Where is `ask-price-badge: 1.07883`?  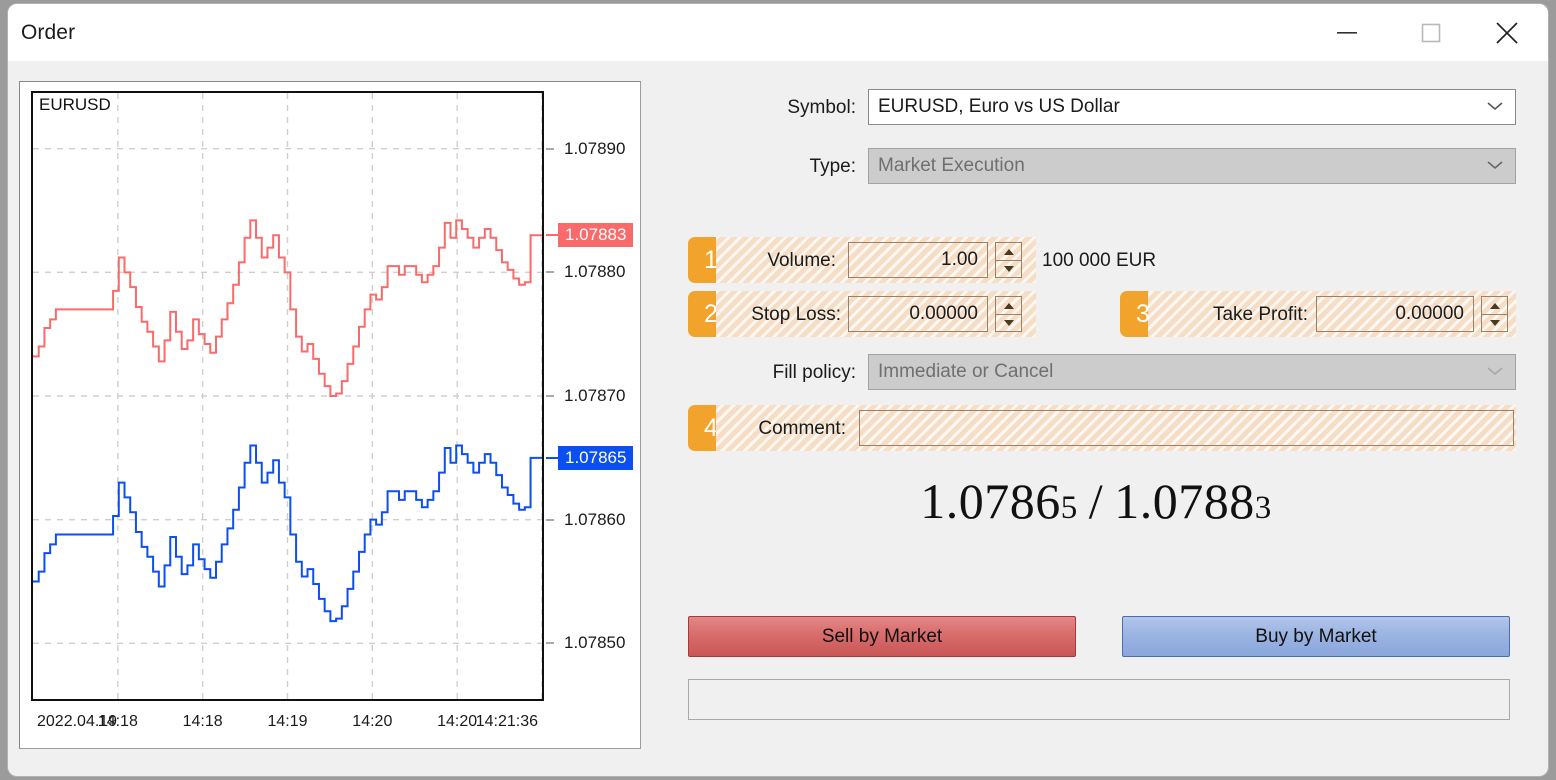 ask-price-badge: 1.07883 is located at coordinates (596, 235).